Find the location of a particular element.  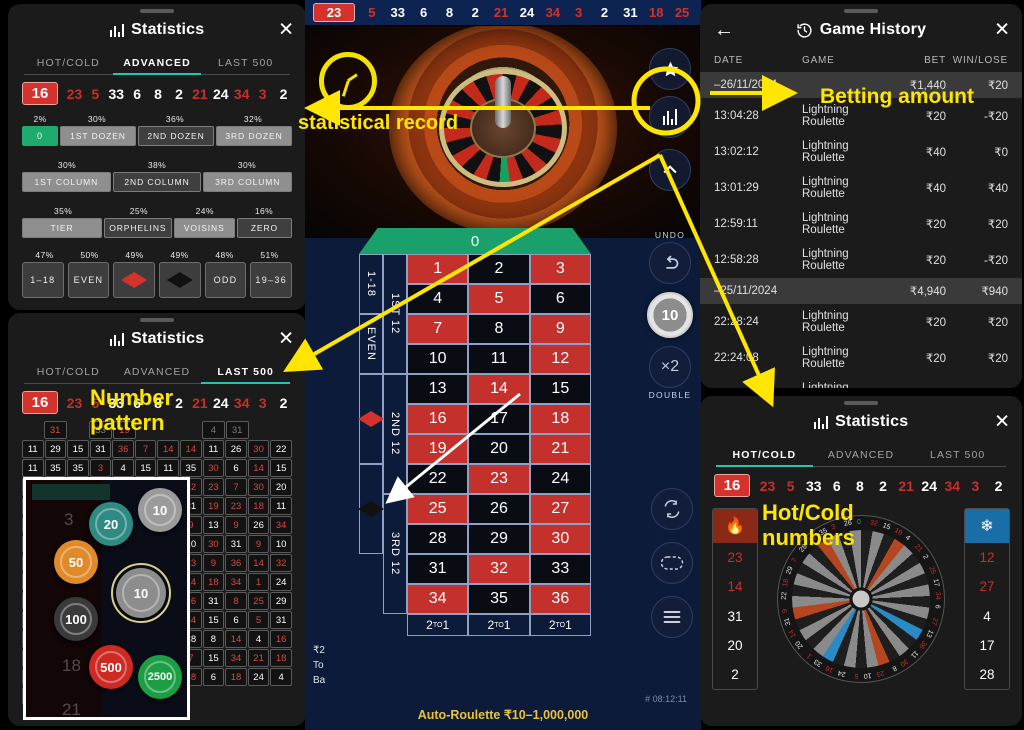

column-bet-3: 2 TO 1 is located at coordinates (560, 625).